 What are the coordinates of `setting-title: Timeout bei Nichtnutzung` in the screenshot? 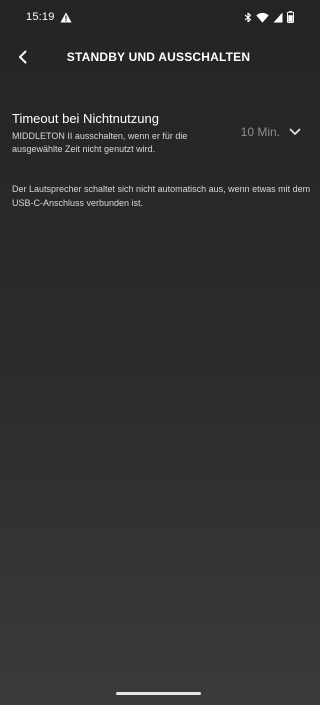 It's located at (85, 118).